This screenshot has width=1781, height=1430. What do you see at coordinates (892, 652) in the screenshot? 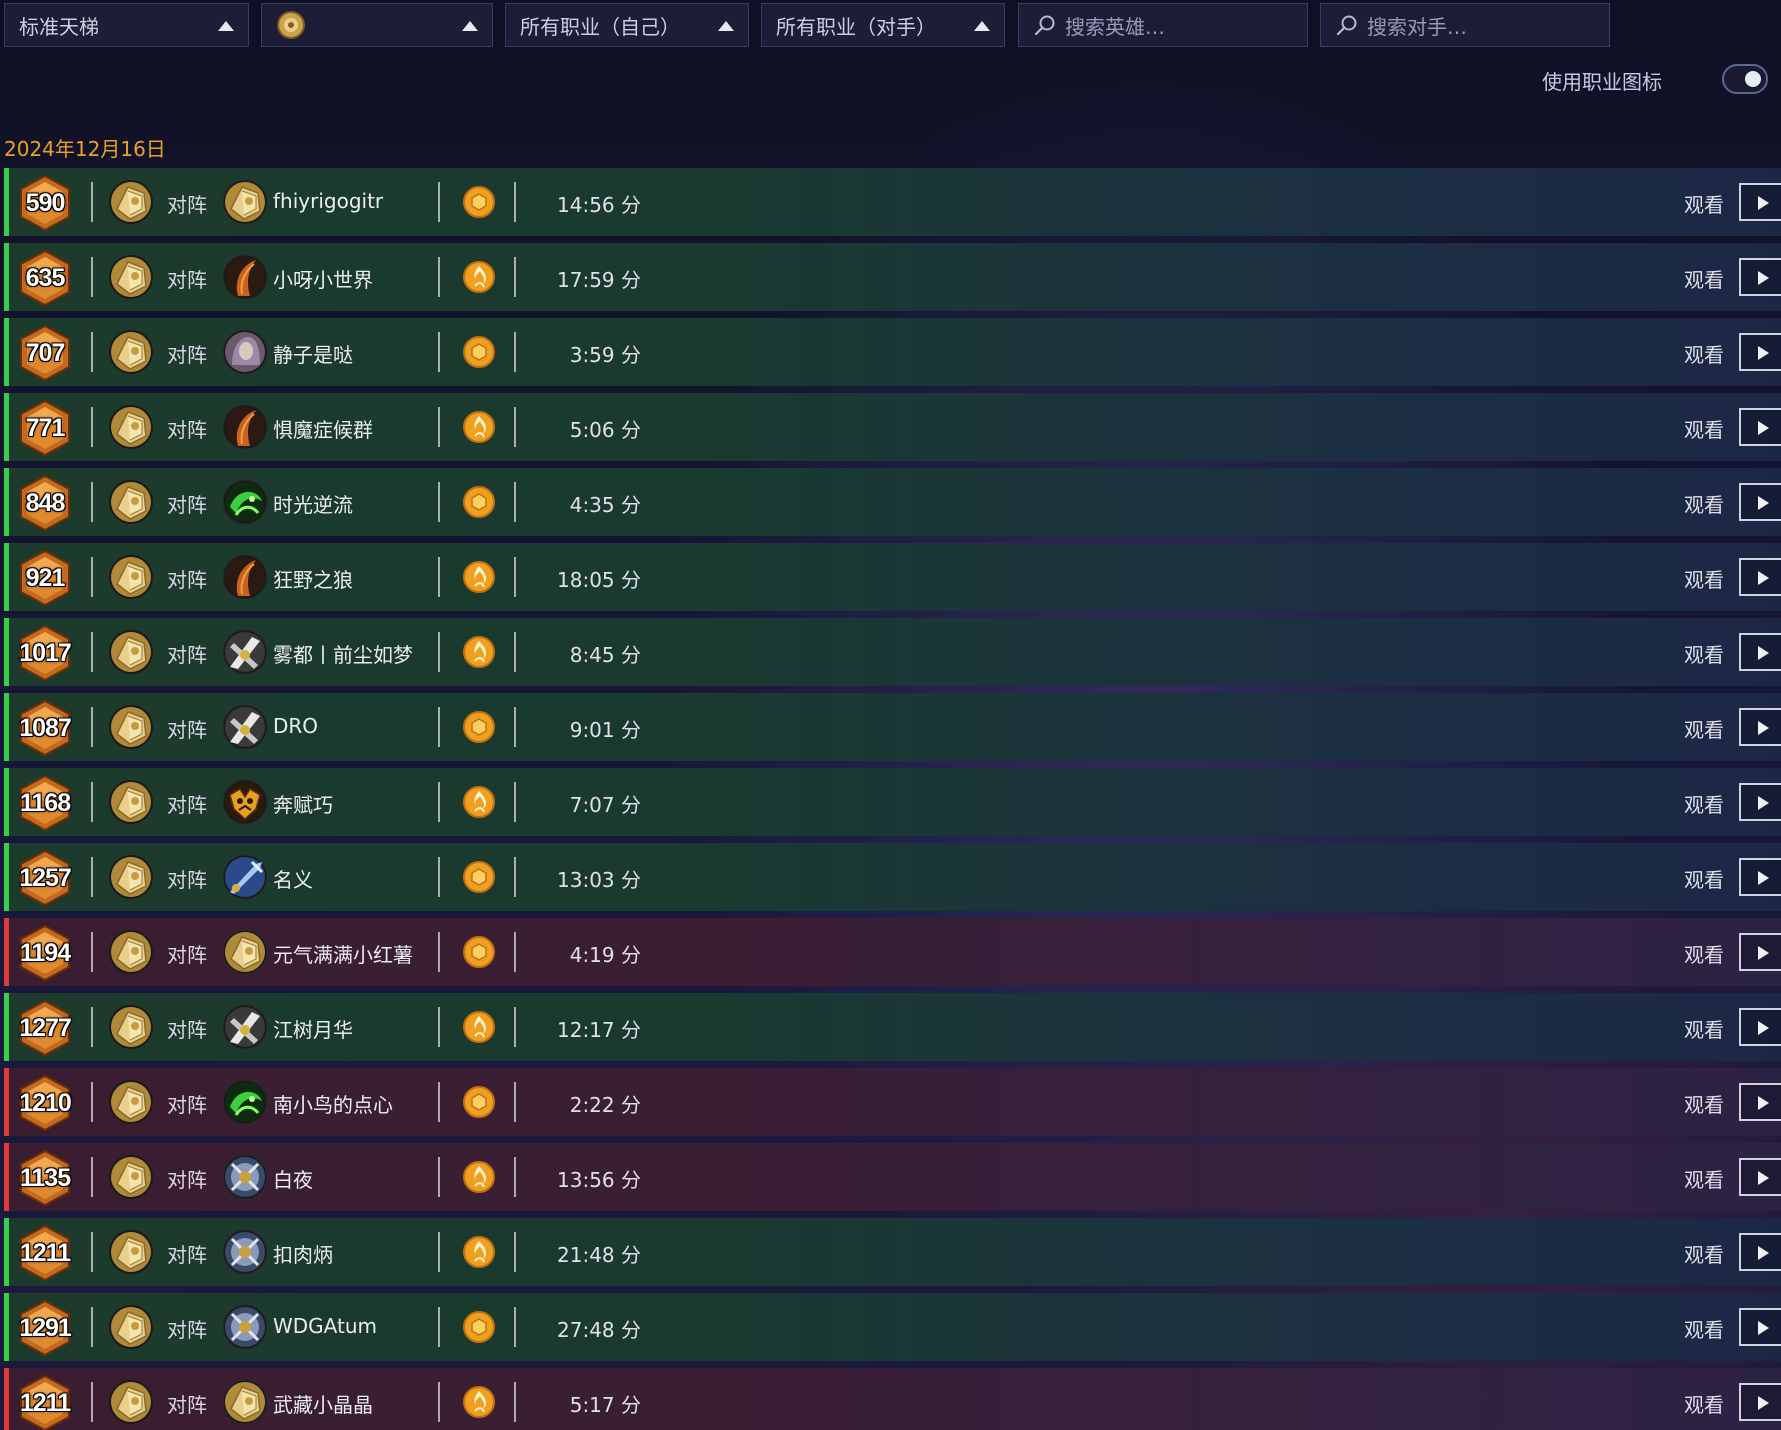
I see `match-row: 1017 对阵 雾都丨前尘如梦 8:45 分 观看` at bounding box center [892, 652].